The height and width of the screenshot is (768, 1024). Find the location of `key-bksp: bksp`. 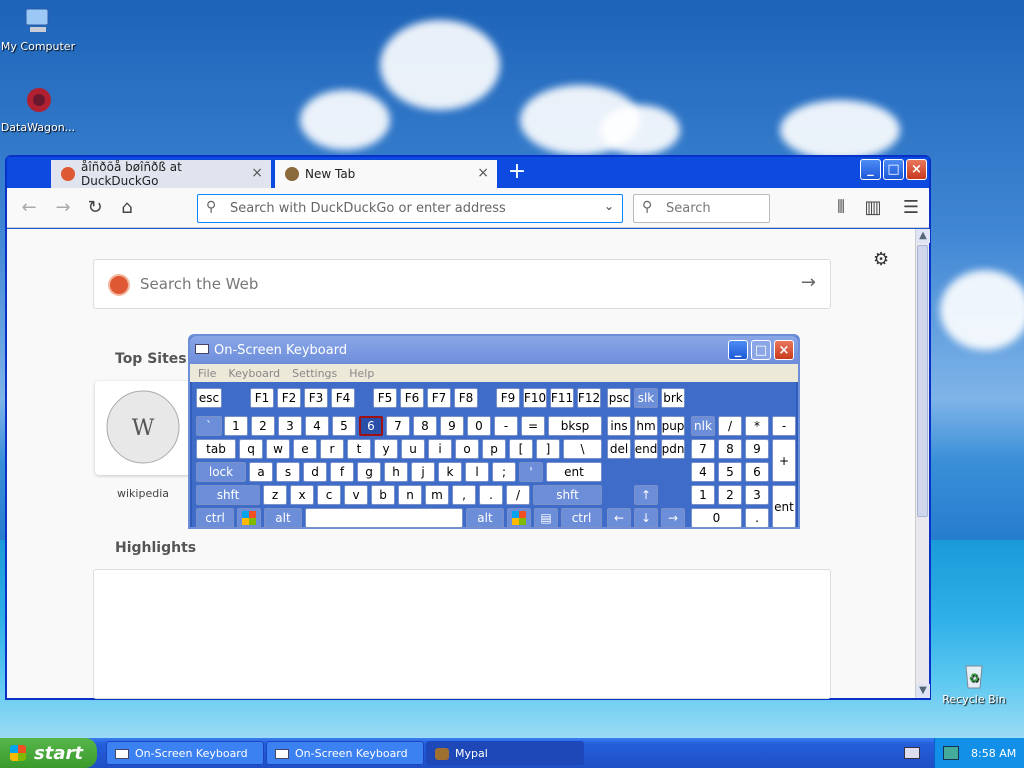

key-bksp: bksp is located at coordinates (575, 426).